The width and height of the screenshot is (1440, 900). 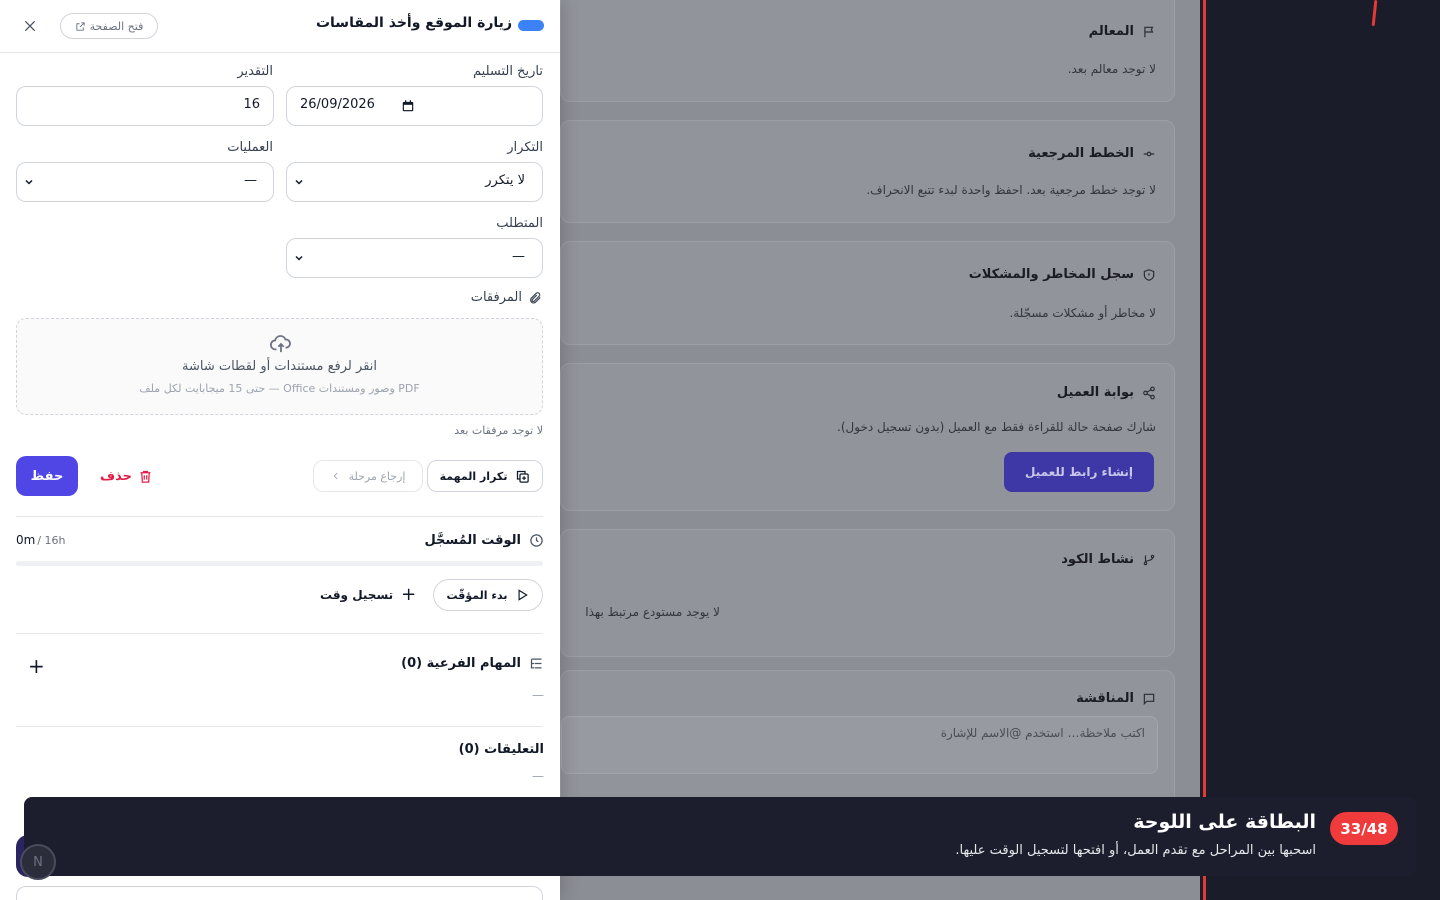 What do you see at coordinates (280, 26) in the screenshot?
I see `drawer-header: فتح الصفحة زيارة الموقع وأخذ المقاسات` at bounding box center [280, 26].